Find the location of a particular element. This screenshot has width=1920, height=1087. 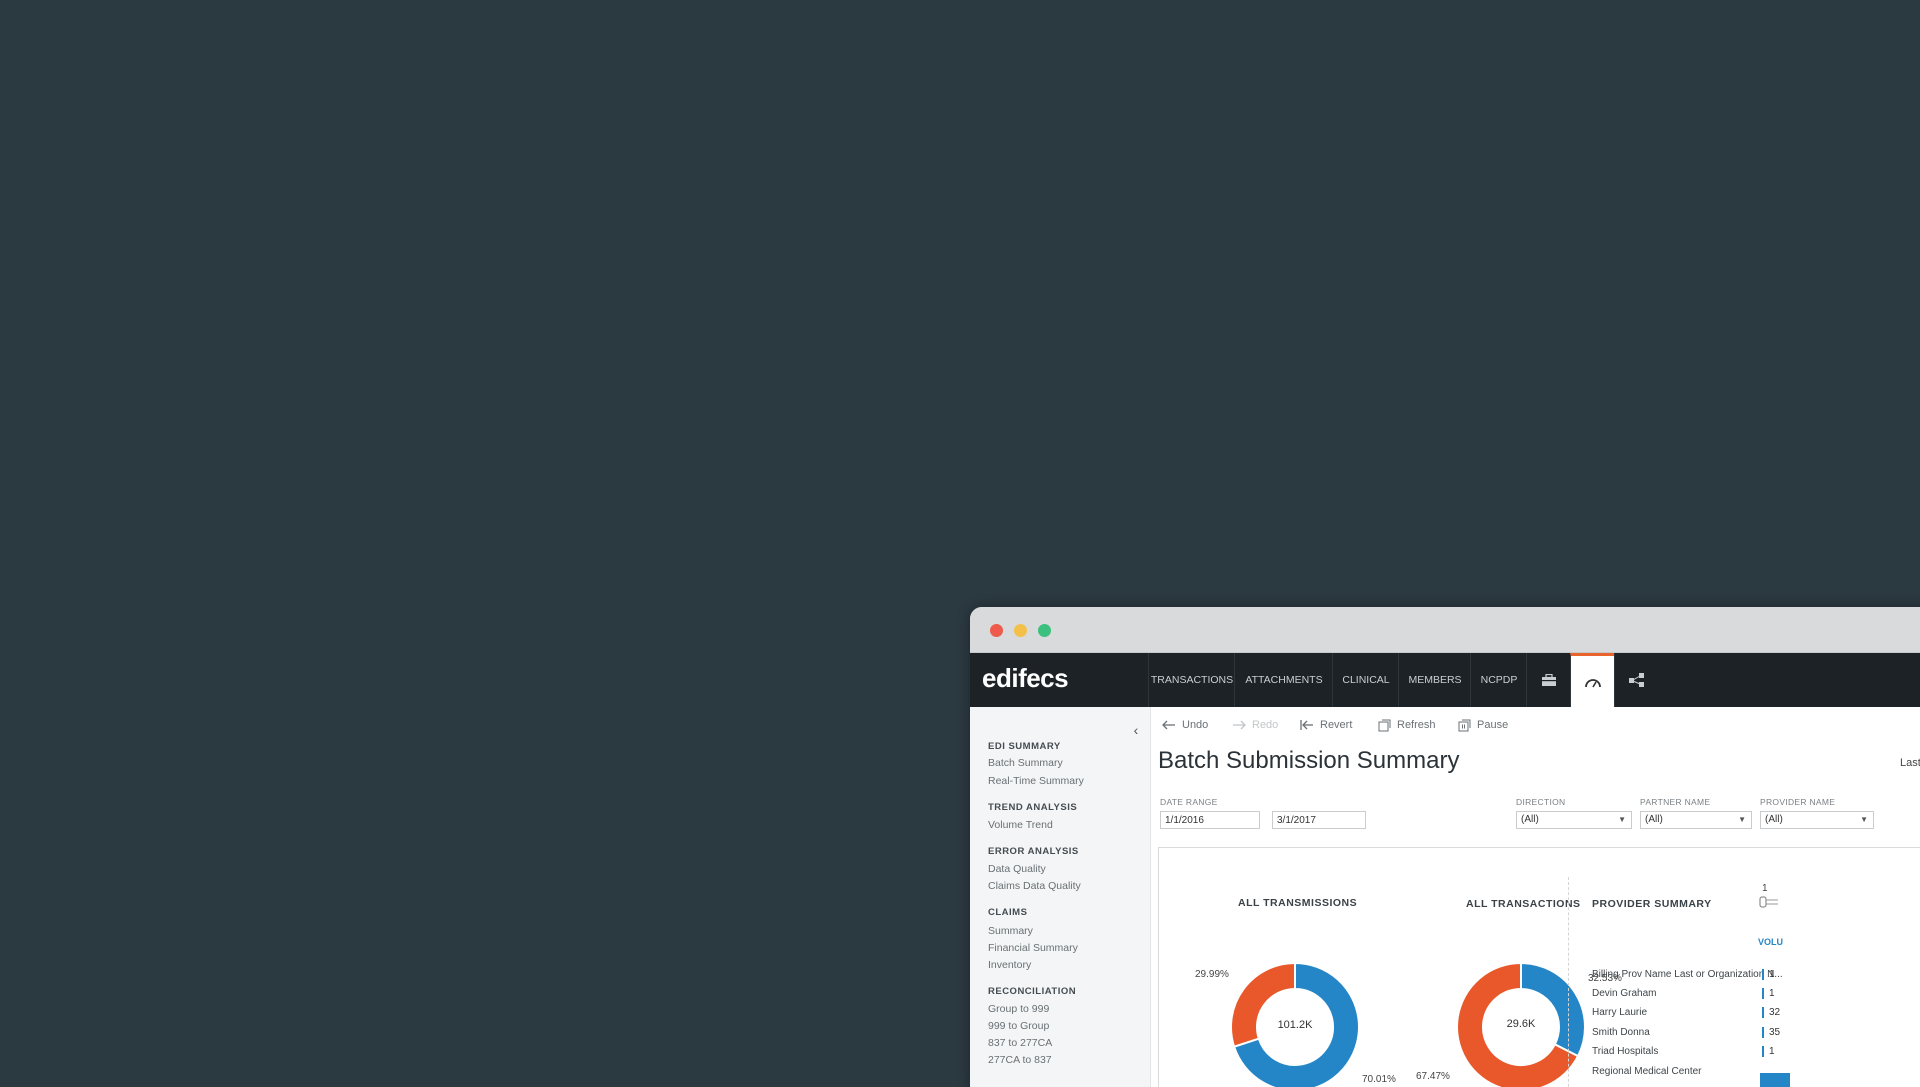

sidebar-item-999-to-group: 999 to Group is located at coordinates (1018, 1026).